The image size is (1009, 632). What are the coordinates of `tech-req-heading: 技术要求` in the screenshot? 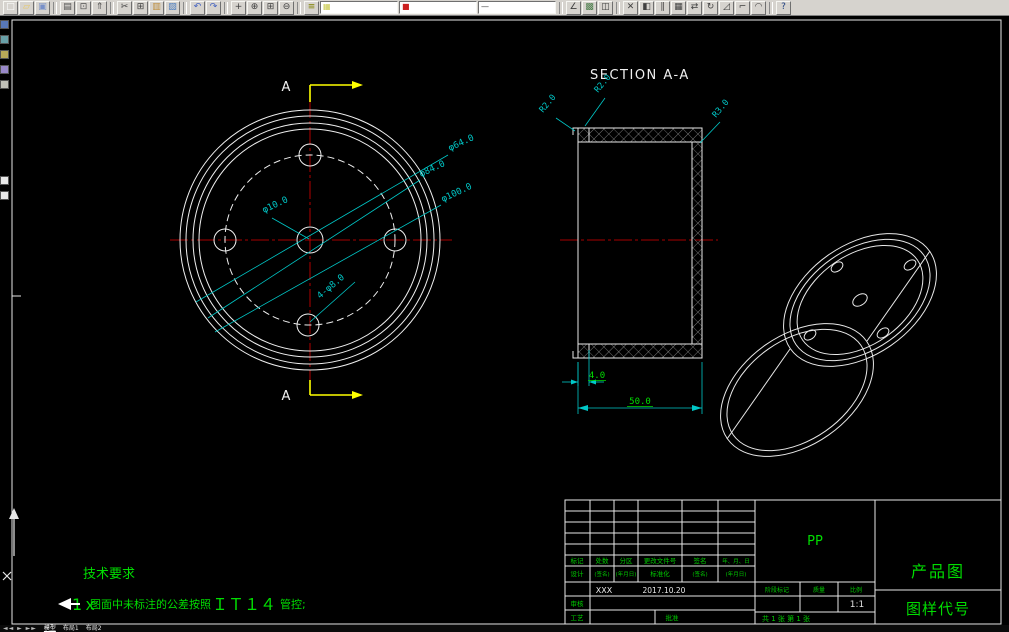 It's located at (109, 574).